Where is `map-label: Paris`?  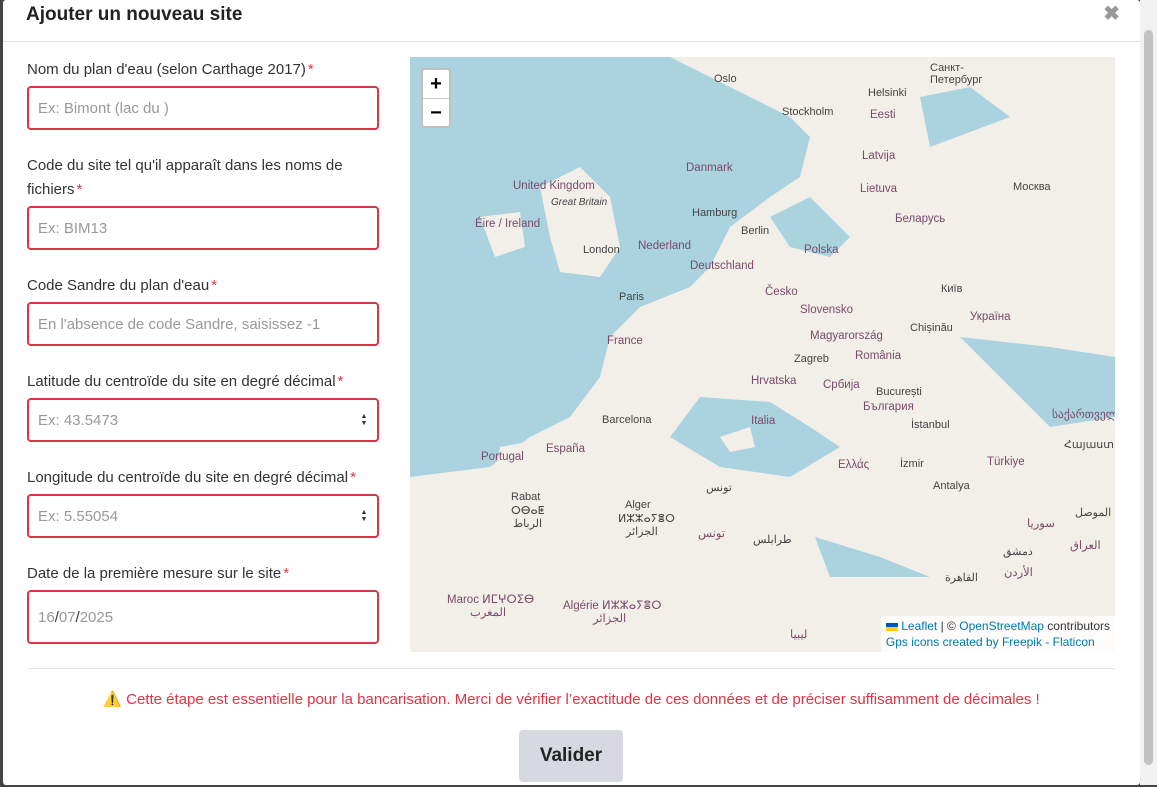 map-label: Paris is located at coordinates (632, 297).